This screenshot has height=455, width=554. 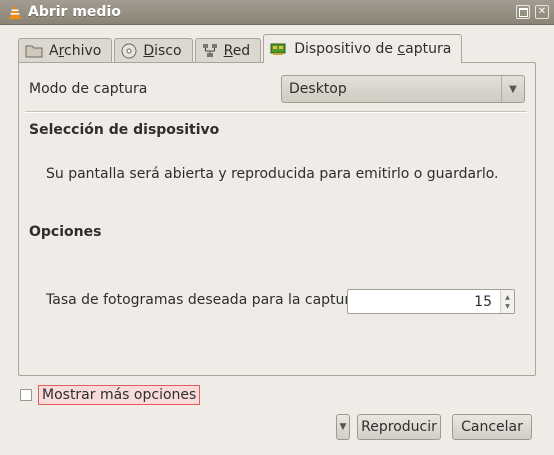 I want to click on play-button: Reproducir, so click(x=399, y=427).